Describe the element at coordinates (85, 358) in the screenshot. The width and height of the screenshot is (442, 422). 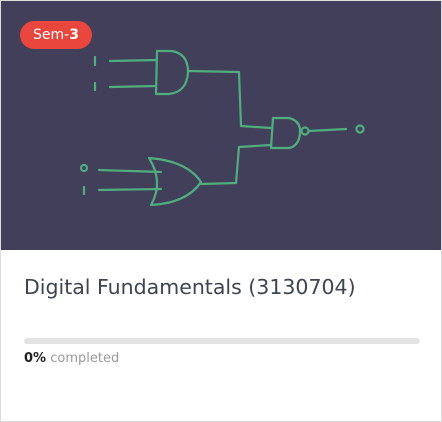
I see `progress-label: completed` at that location.